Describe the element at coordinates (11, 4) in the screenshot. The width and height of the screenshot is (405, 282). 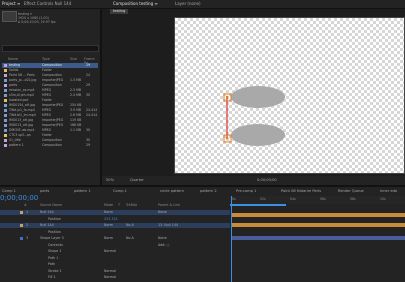
I see `tab-project: Project ≡` at that location.